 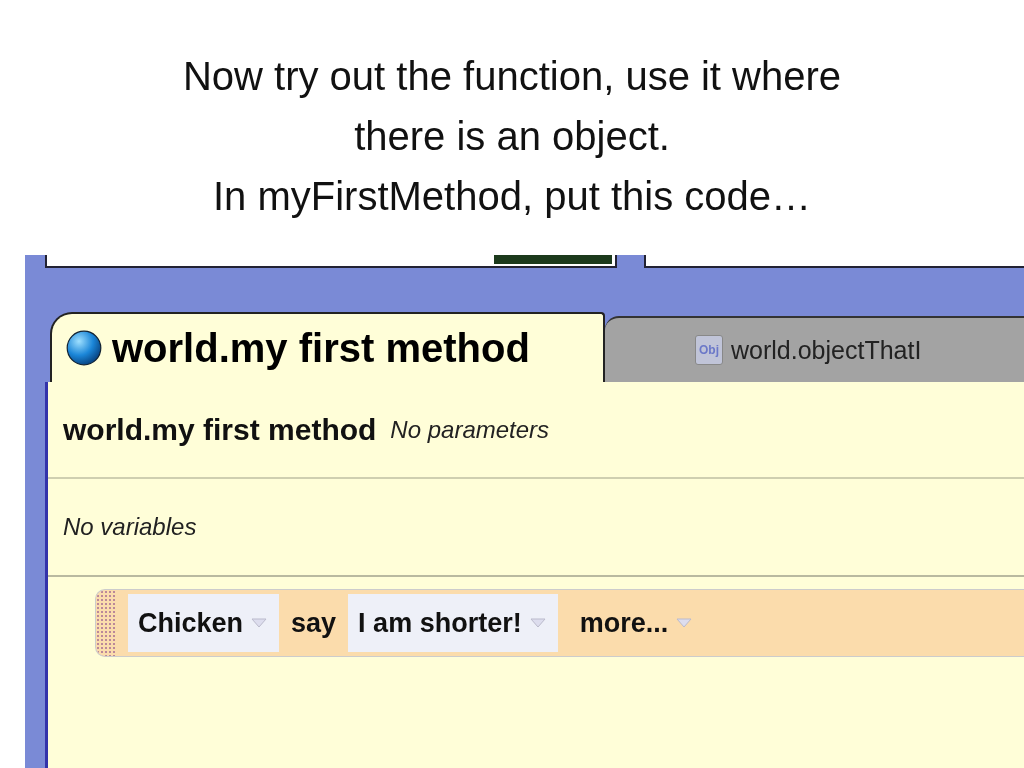 I want to click on dropdown-tile: I am shorter!, so click(x=453, y=623).